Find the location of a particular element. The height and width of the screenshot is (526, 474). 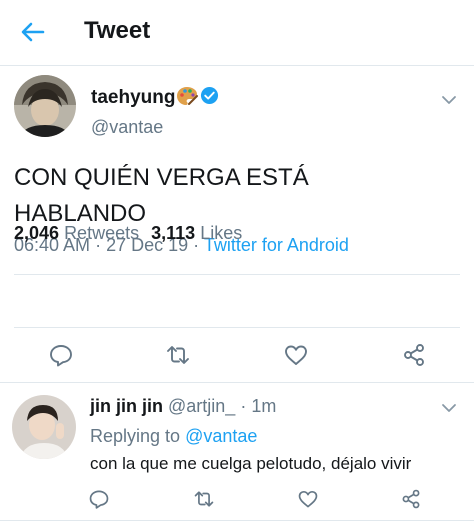

tweet-stats: 2,046 Retweets 3,113 Likes is located at coordinates (128, 233).